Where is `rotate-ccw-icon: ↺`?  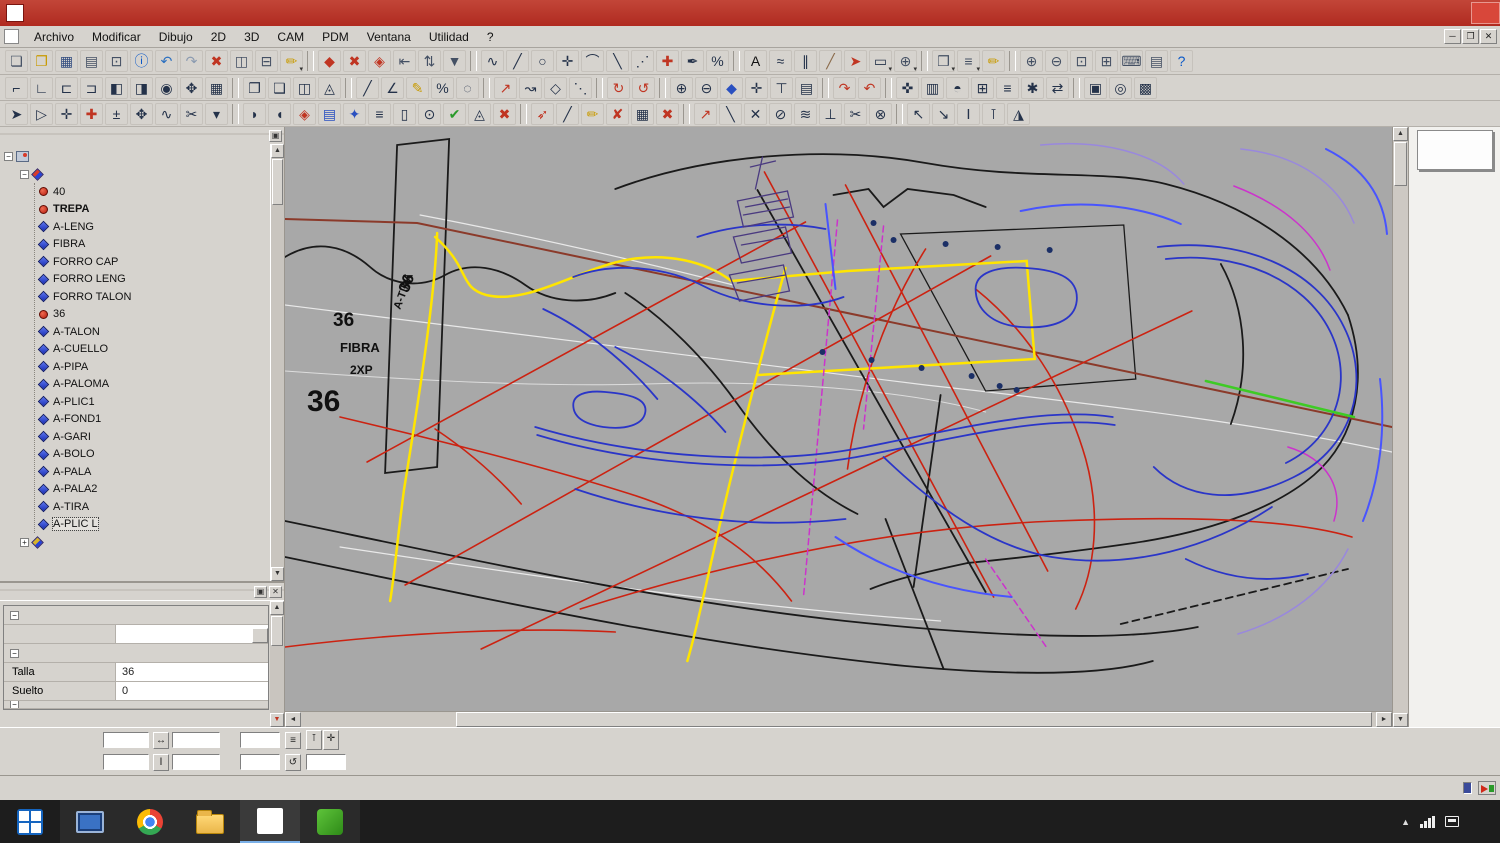 rotate-ccw-icon: ↺ is located at coordinates (643, 87).